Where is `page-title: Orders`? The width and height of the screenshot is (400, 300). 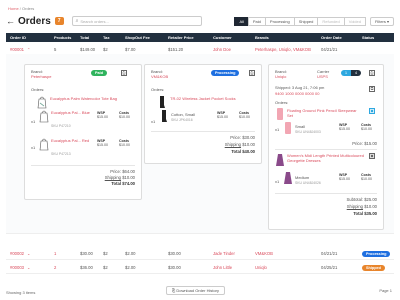 page-title: Orders is located at coordinates (34, 21).